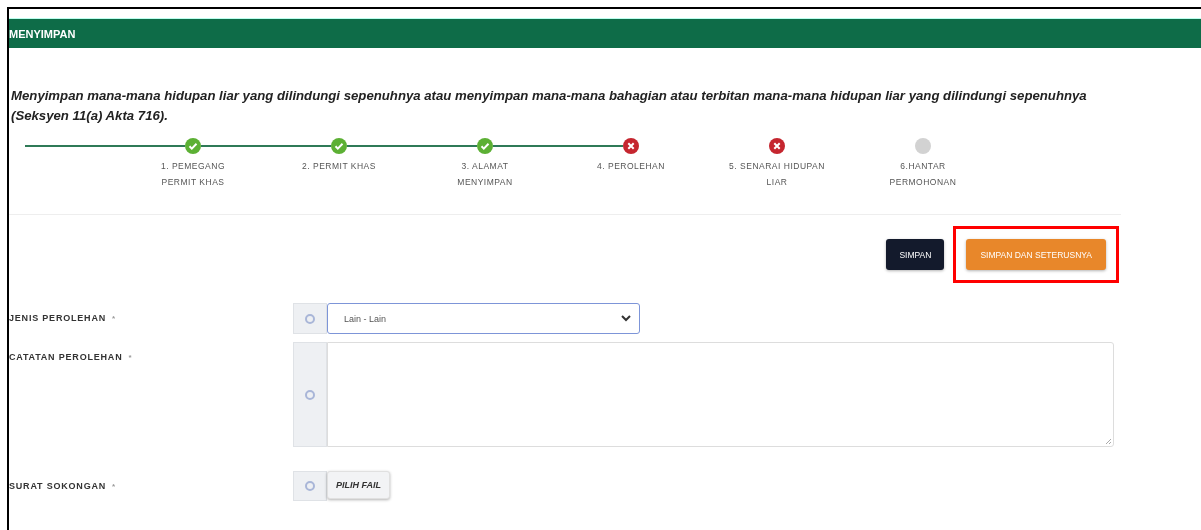 The image size is (1201, 530). Describe the element at coordinates (485, 174) in the screenshot. I see `step-label: 3. ALAMAT MENYIMPAN` at that location.